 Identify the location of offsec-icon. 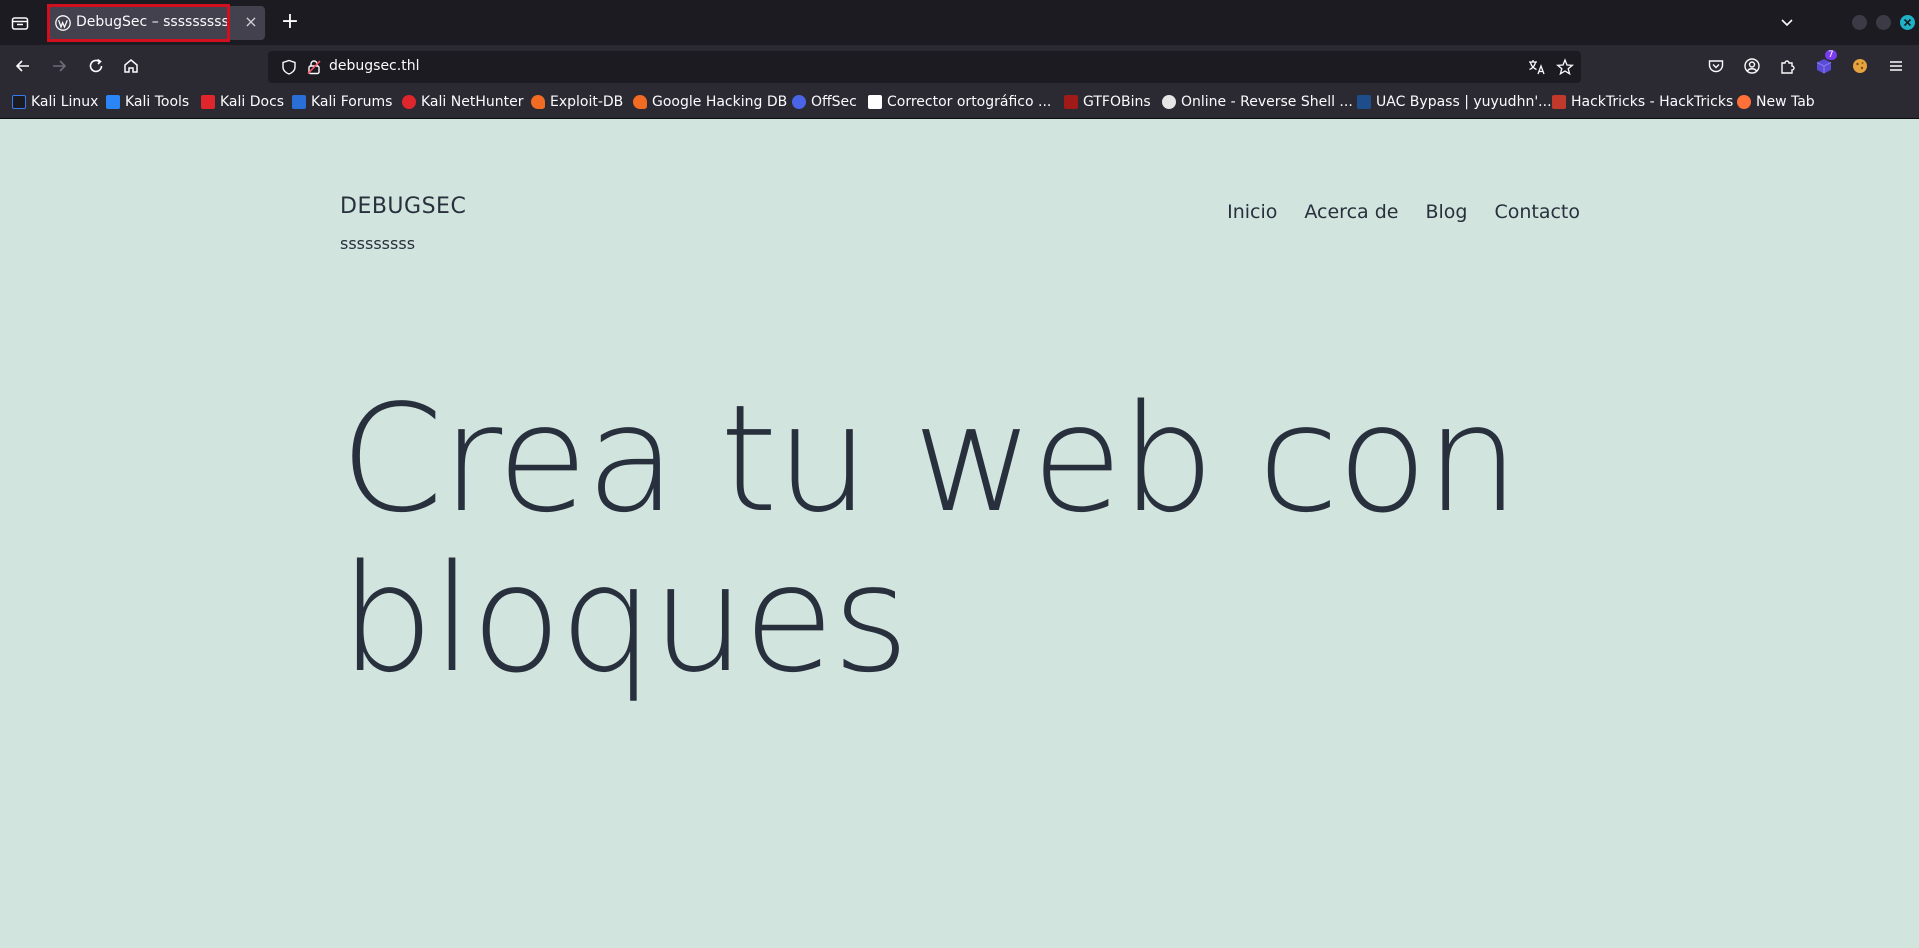
(799, 102).